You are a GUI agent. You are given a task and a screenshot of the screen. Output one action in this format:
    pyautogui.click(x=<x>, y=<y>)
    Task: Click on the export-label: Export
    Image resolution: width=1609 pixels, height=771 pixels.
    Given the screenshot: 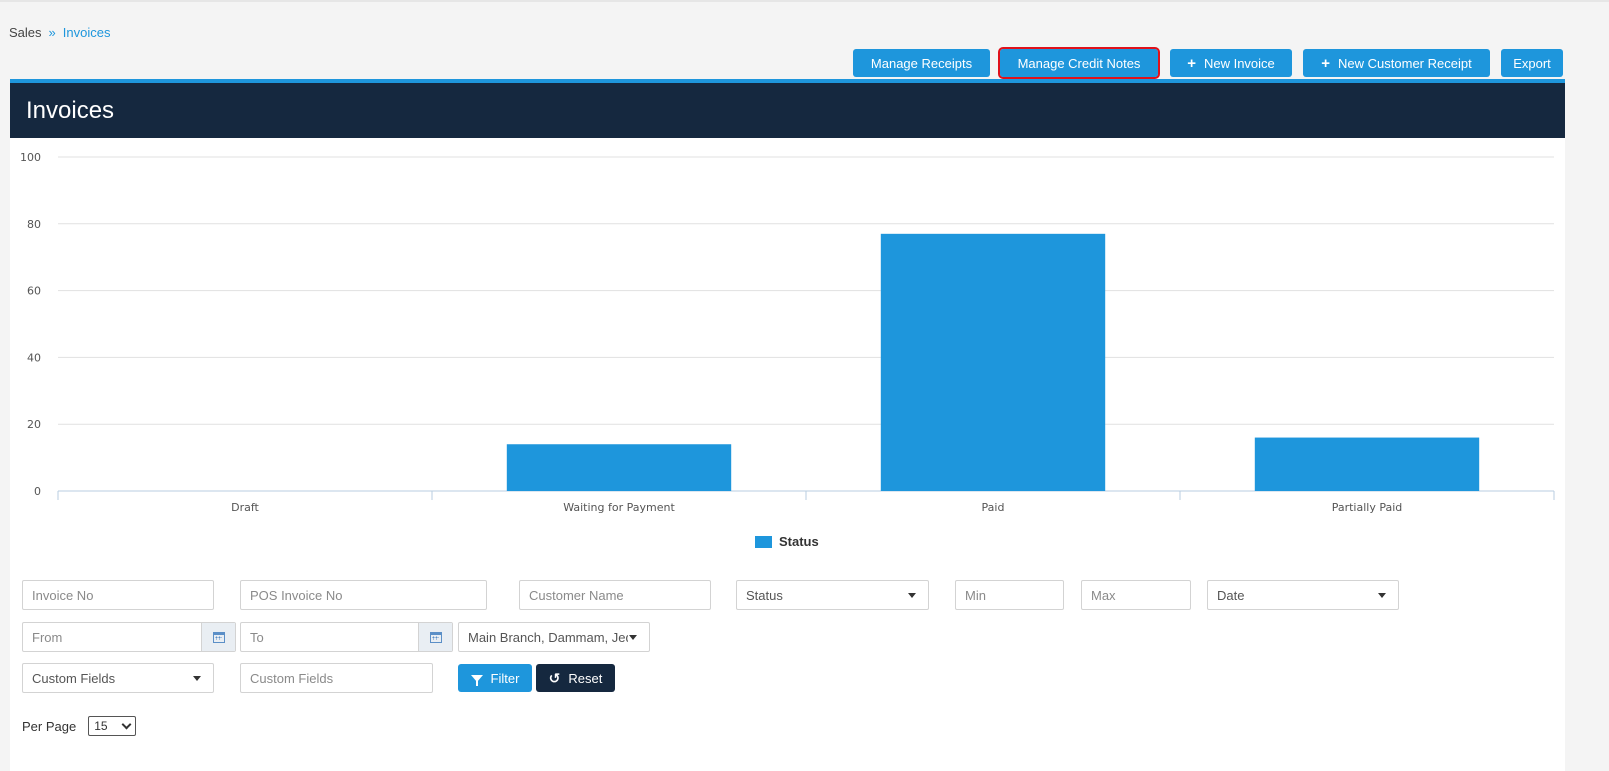 What is the action you would take?
    pyautogui.click(x=1532, y=63)
    